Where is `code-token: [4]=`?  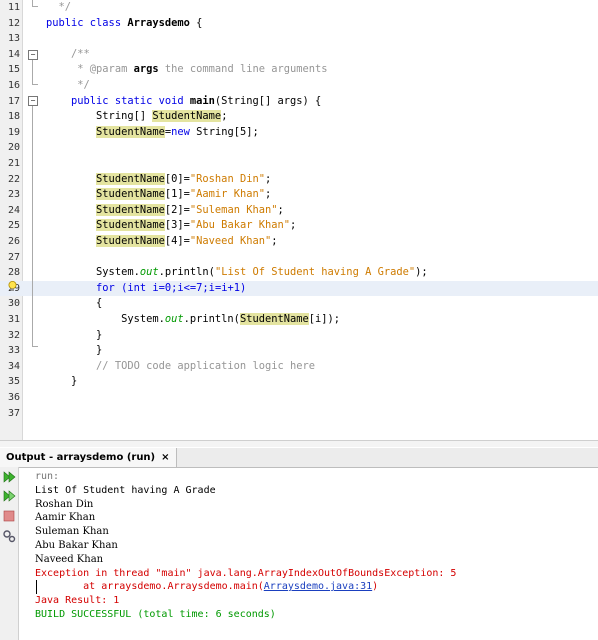
code-token: [4]= is located at coordinates (177, 241).